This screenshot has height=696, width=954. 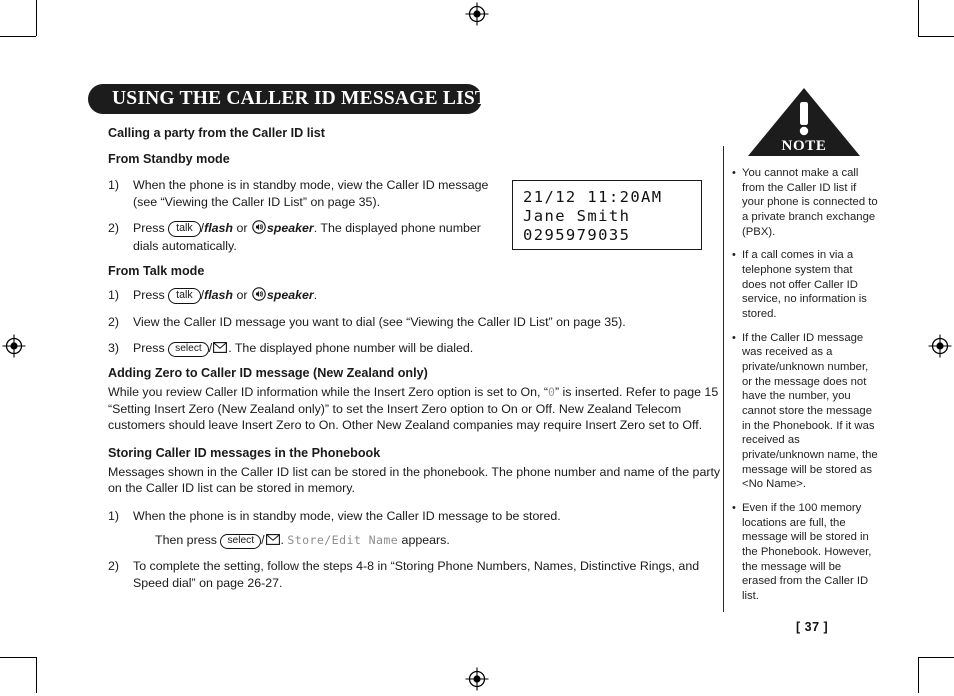 I want to click on list-item: 1) Press talk/flash or speaker., so click(x=415, y=296).